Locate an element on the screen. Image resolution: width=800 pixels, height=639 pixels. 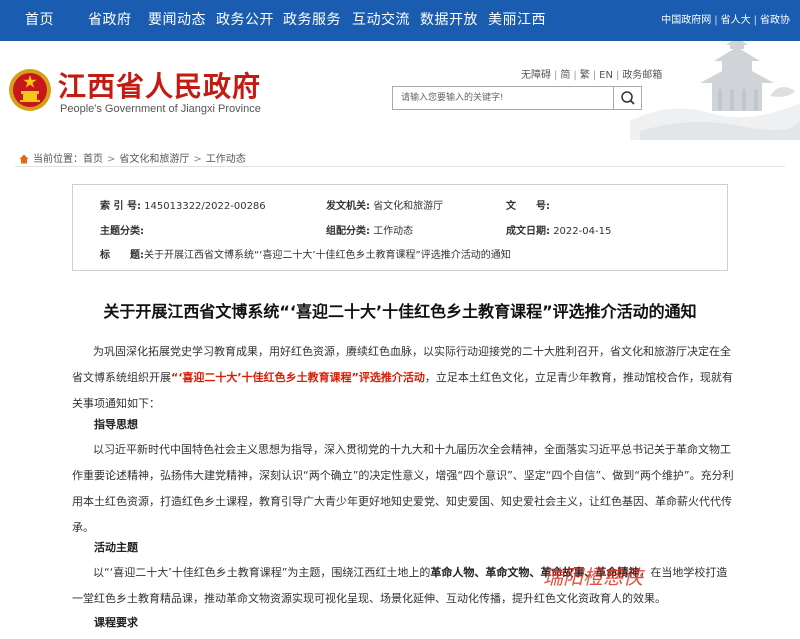
nav-home: 首页 is located at coordinates (39, 20).